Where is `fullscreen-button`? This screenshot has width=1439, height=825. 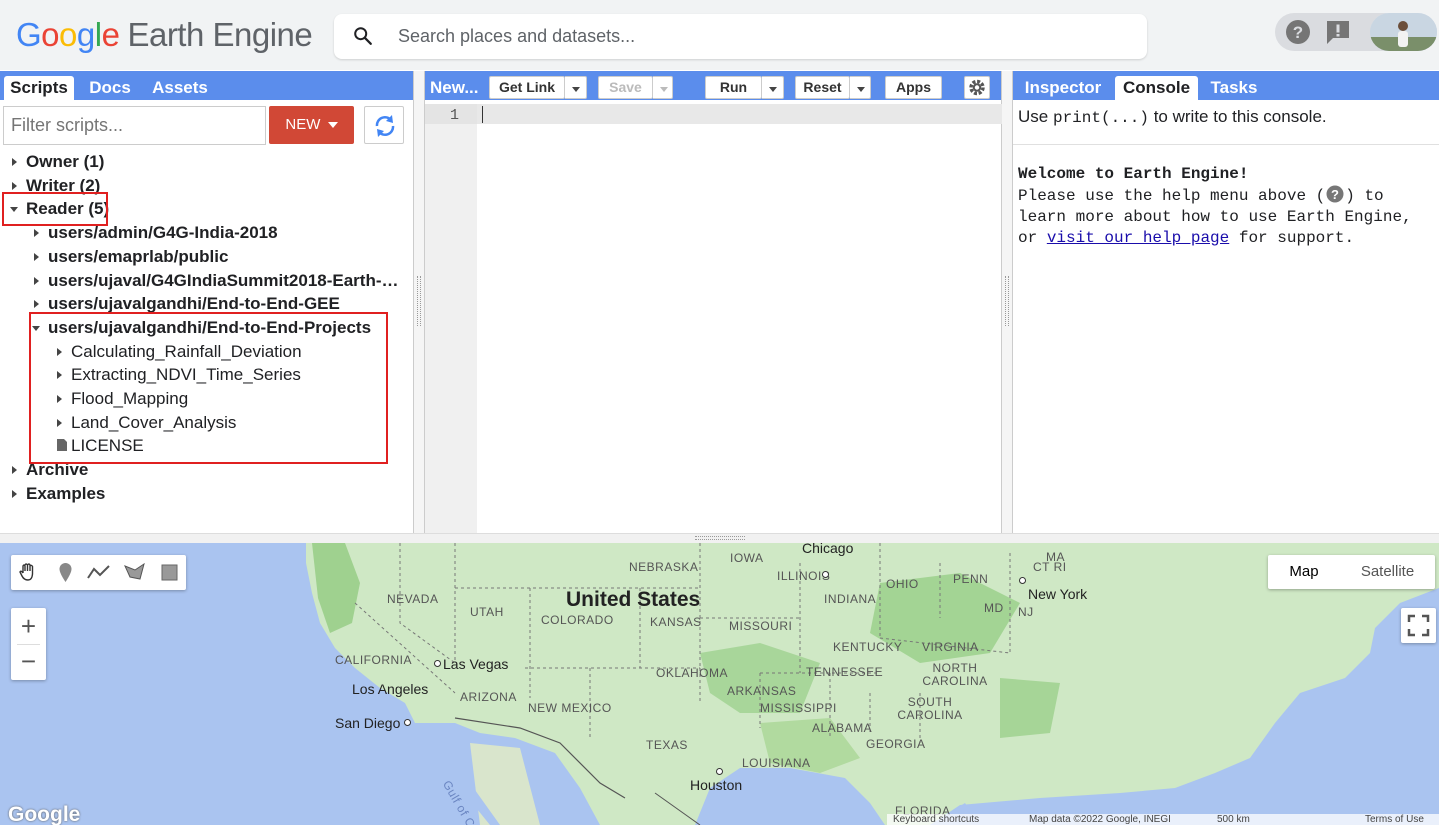 fullscreen-button is located at coordinates (1418, 625).